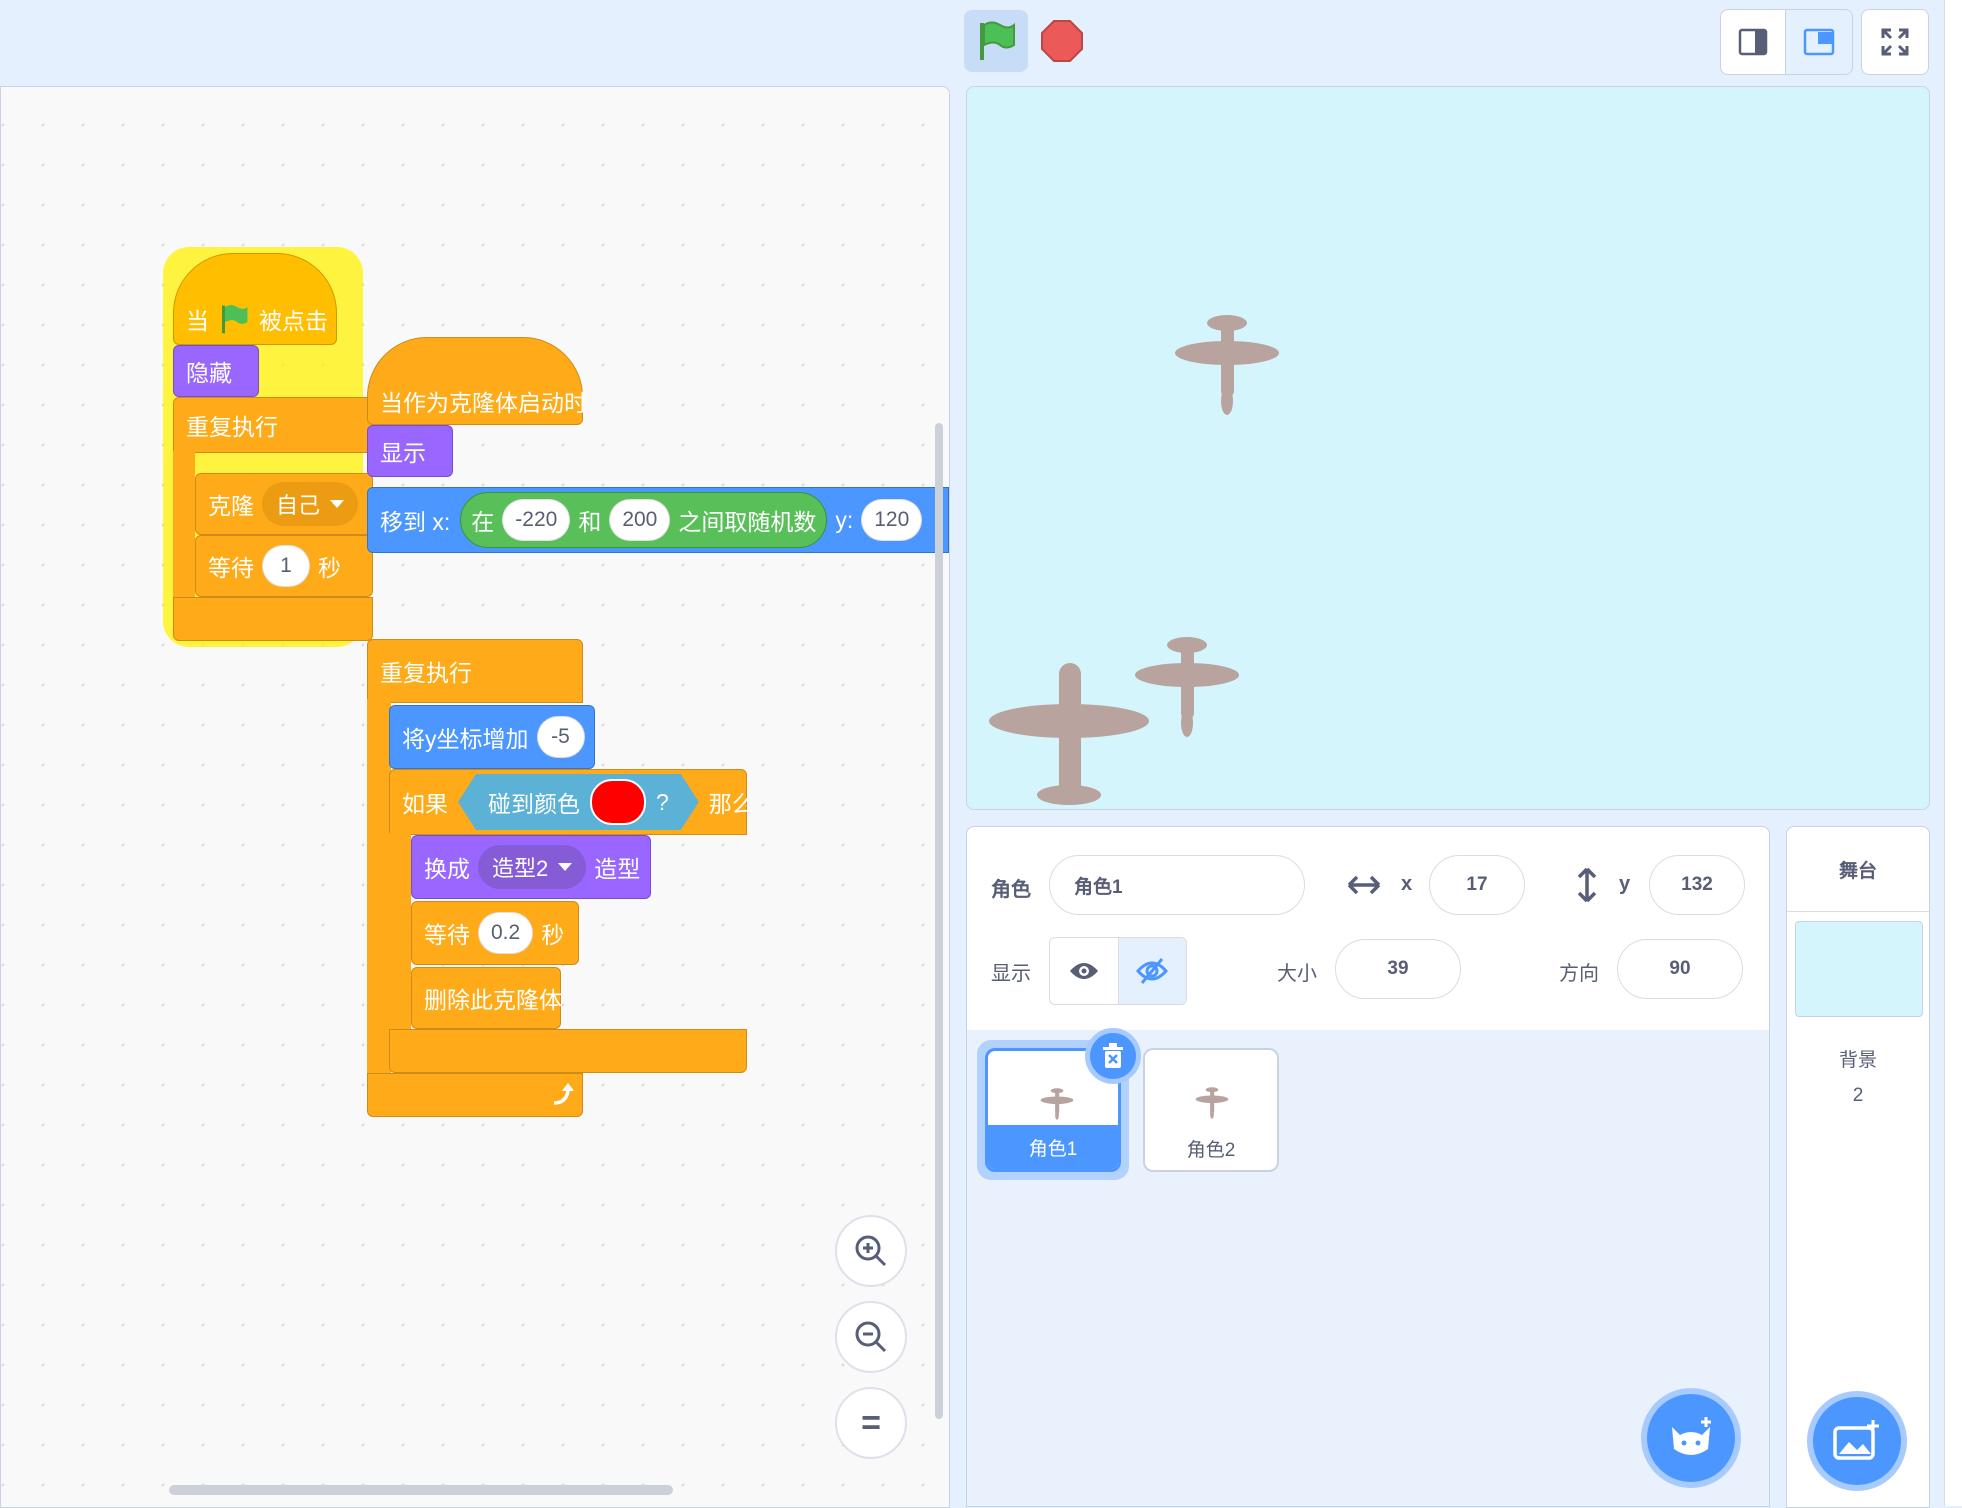 The width and height of the screenshot is (1962, 1508). I want to click on add-backdrop-button, so click(1857, 1441).